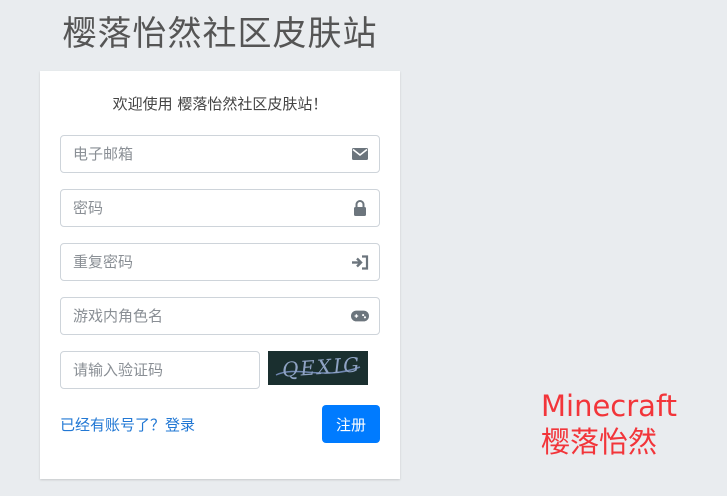 The image size is (727, 496). Describe the element at coordinates (201, 262) in the screenshot. I see `confirm-password-input` at that location.